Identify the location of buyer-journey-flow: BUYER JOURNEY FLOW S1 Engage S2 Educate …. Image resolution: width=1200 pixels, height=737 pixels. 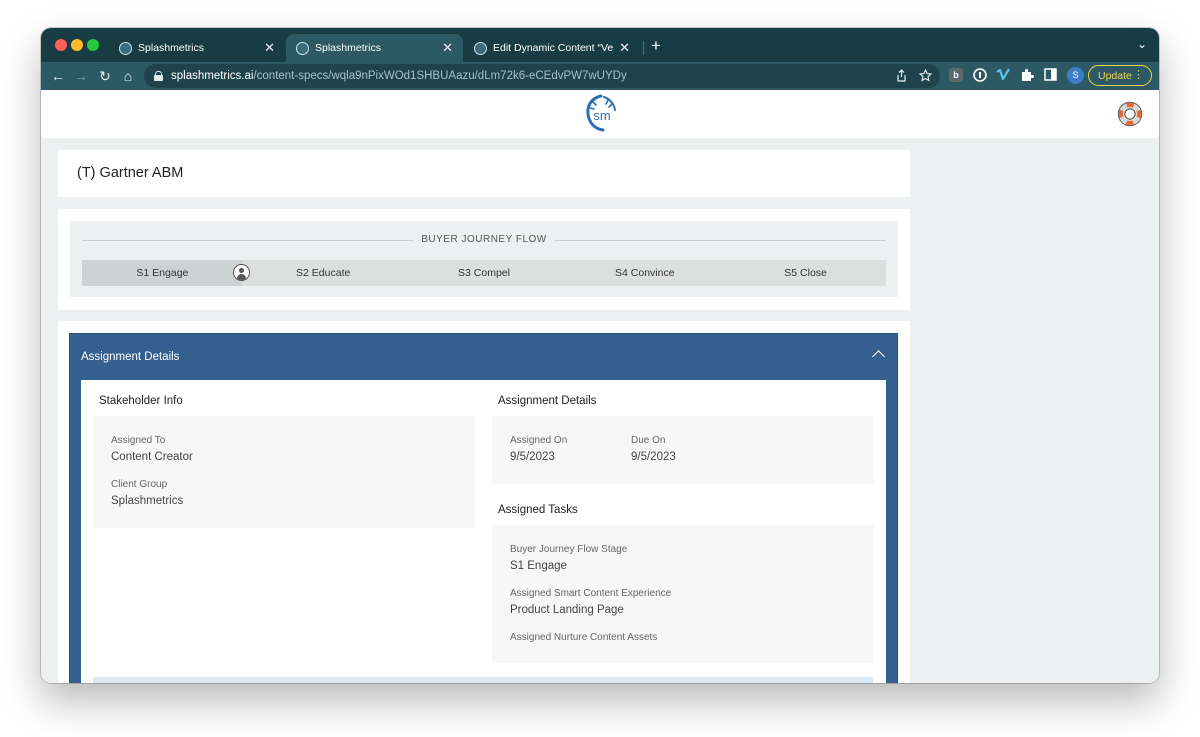
(484, 259).